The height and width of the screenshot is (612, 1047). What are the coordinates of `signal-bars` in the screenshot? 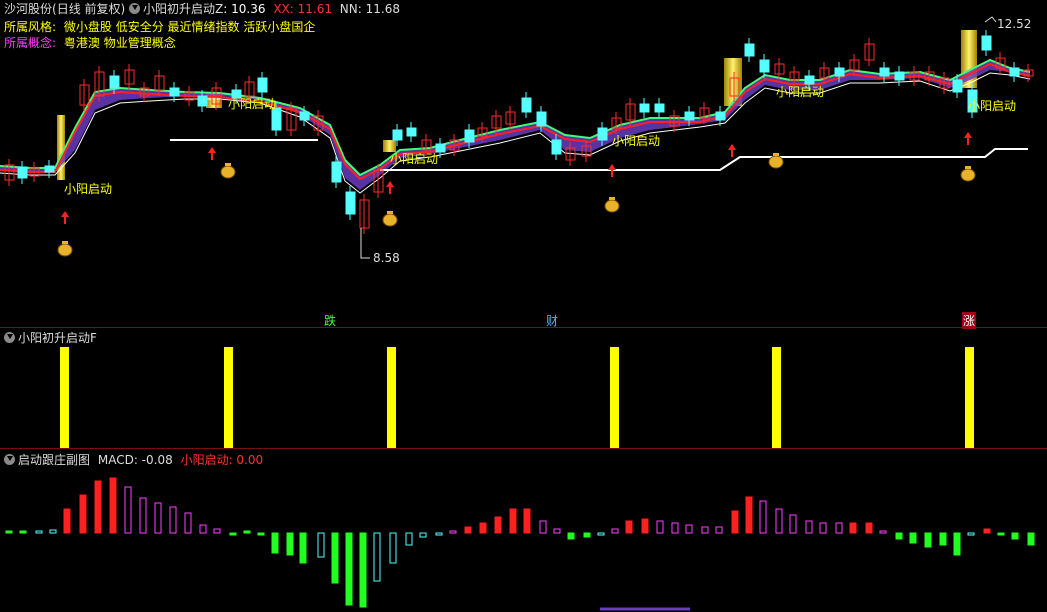 It's located at (517, 397).